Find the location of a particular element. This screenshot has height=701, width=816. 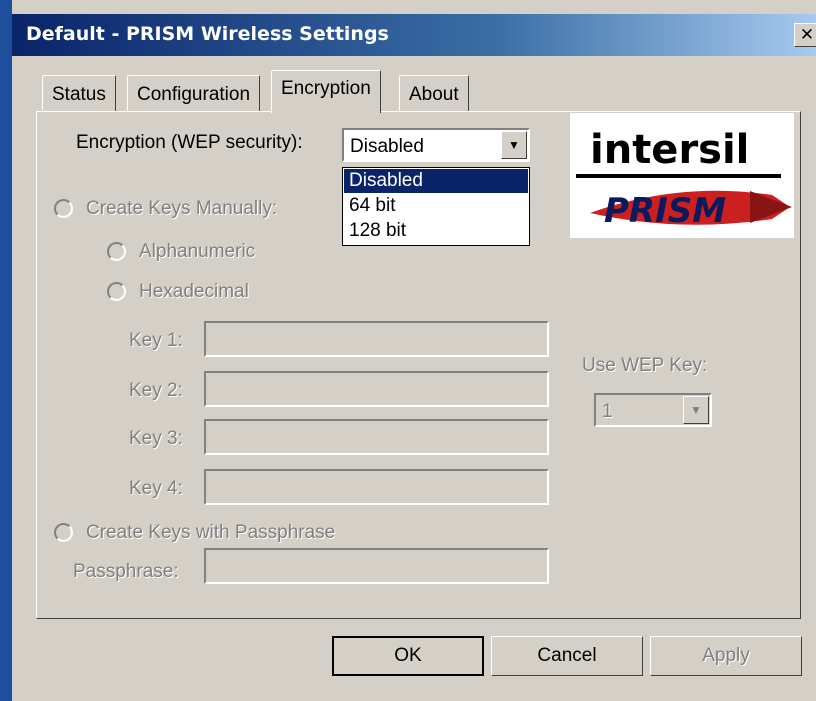

apply-button: Apply is located at coordinates (726, 656).